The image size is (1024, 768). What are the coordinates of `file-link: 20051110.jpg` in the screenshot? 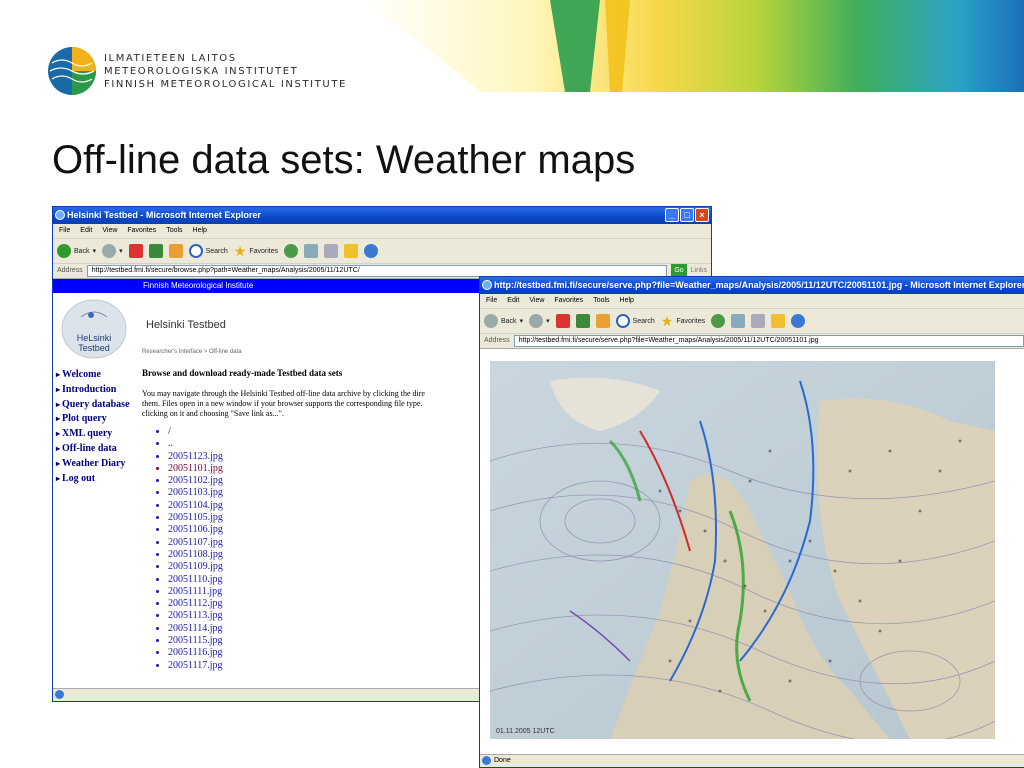 It's located at (325, 580).